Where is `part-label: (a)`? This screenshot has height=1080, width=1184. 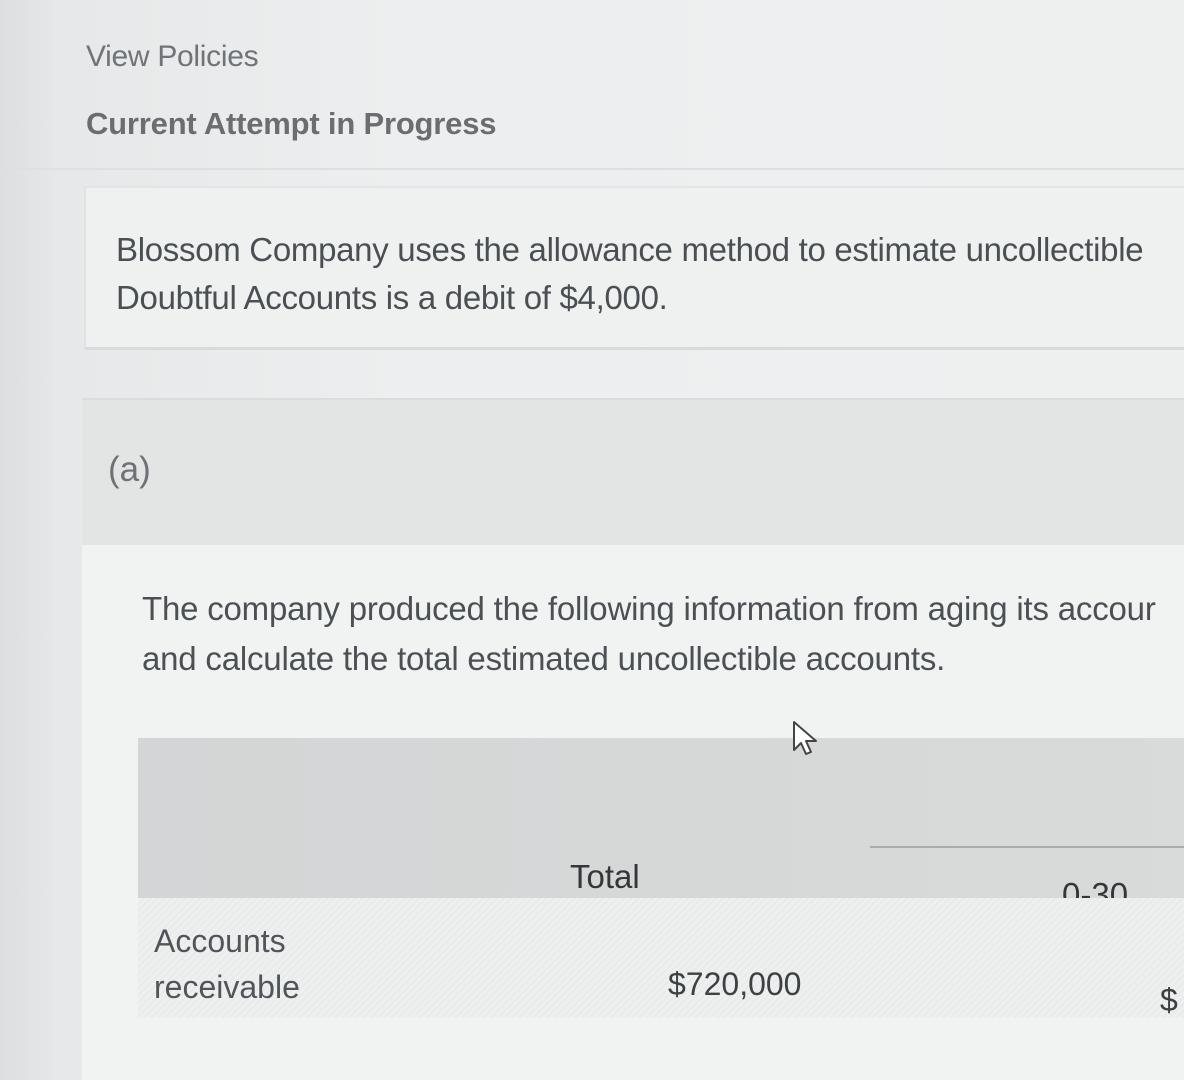
part-label: (a) is located at coordinates (129, 469).